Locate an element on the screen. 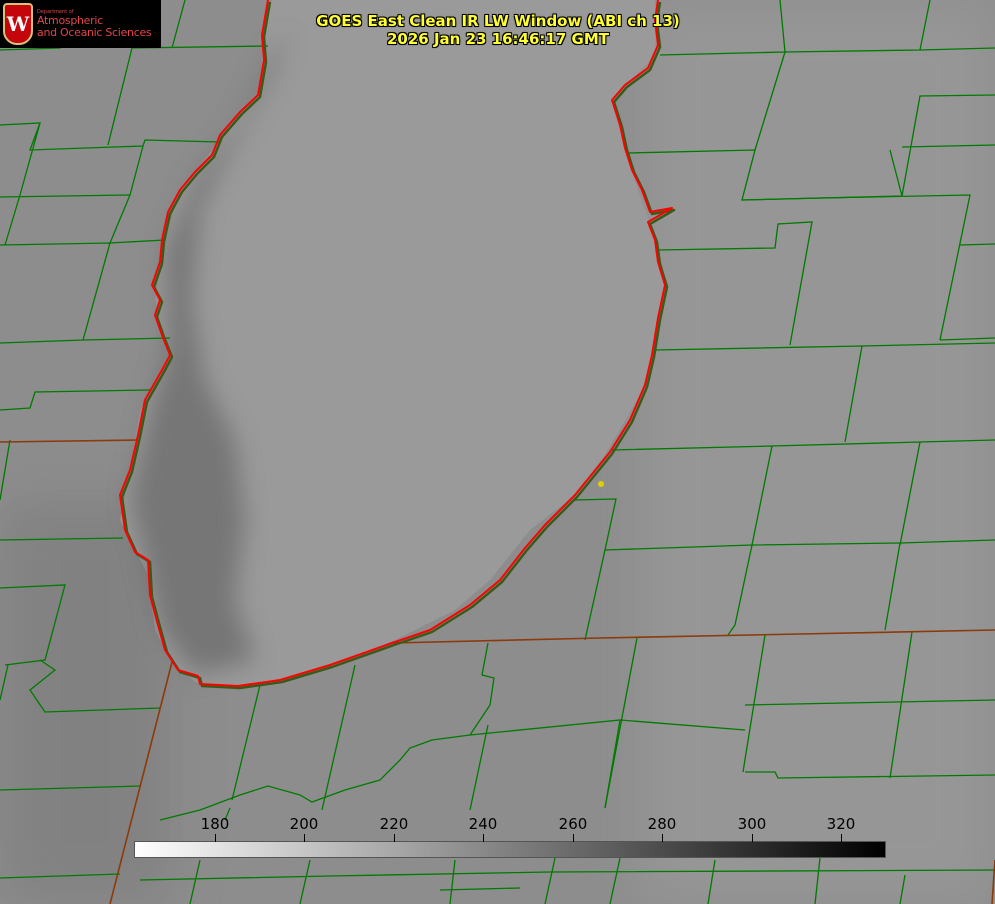  colorbar-tick-label: 260 is located at coordinates (573, 824).